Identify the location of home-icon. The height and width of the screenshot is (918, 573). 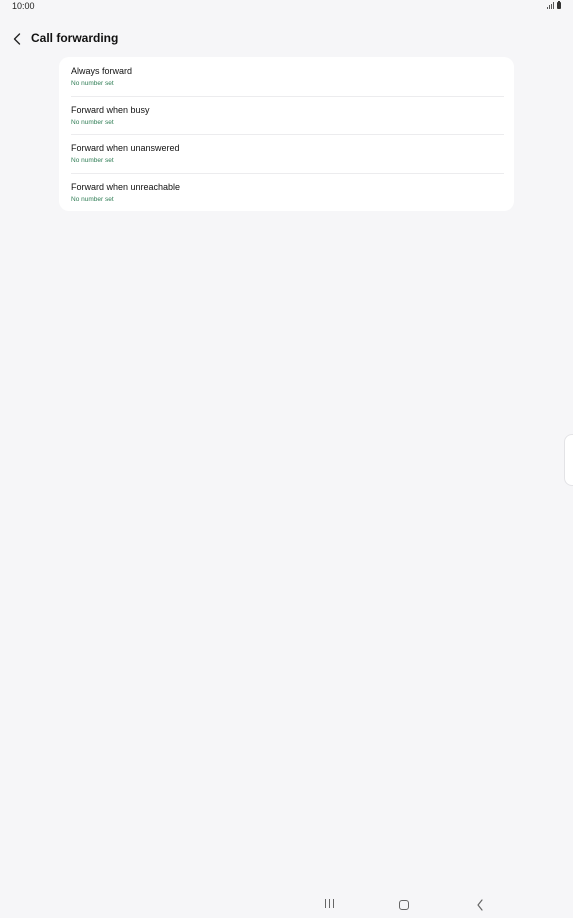
(404, 905).